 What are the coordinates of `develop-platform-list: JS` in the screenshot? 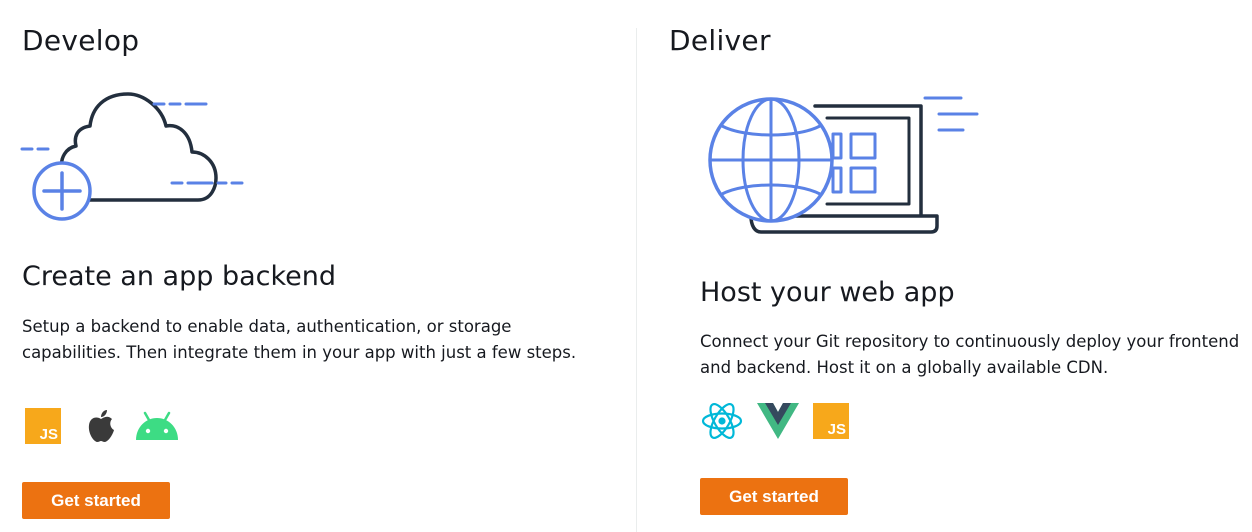 It's located at (103, 426).